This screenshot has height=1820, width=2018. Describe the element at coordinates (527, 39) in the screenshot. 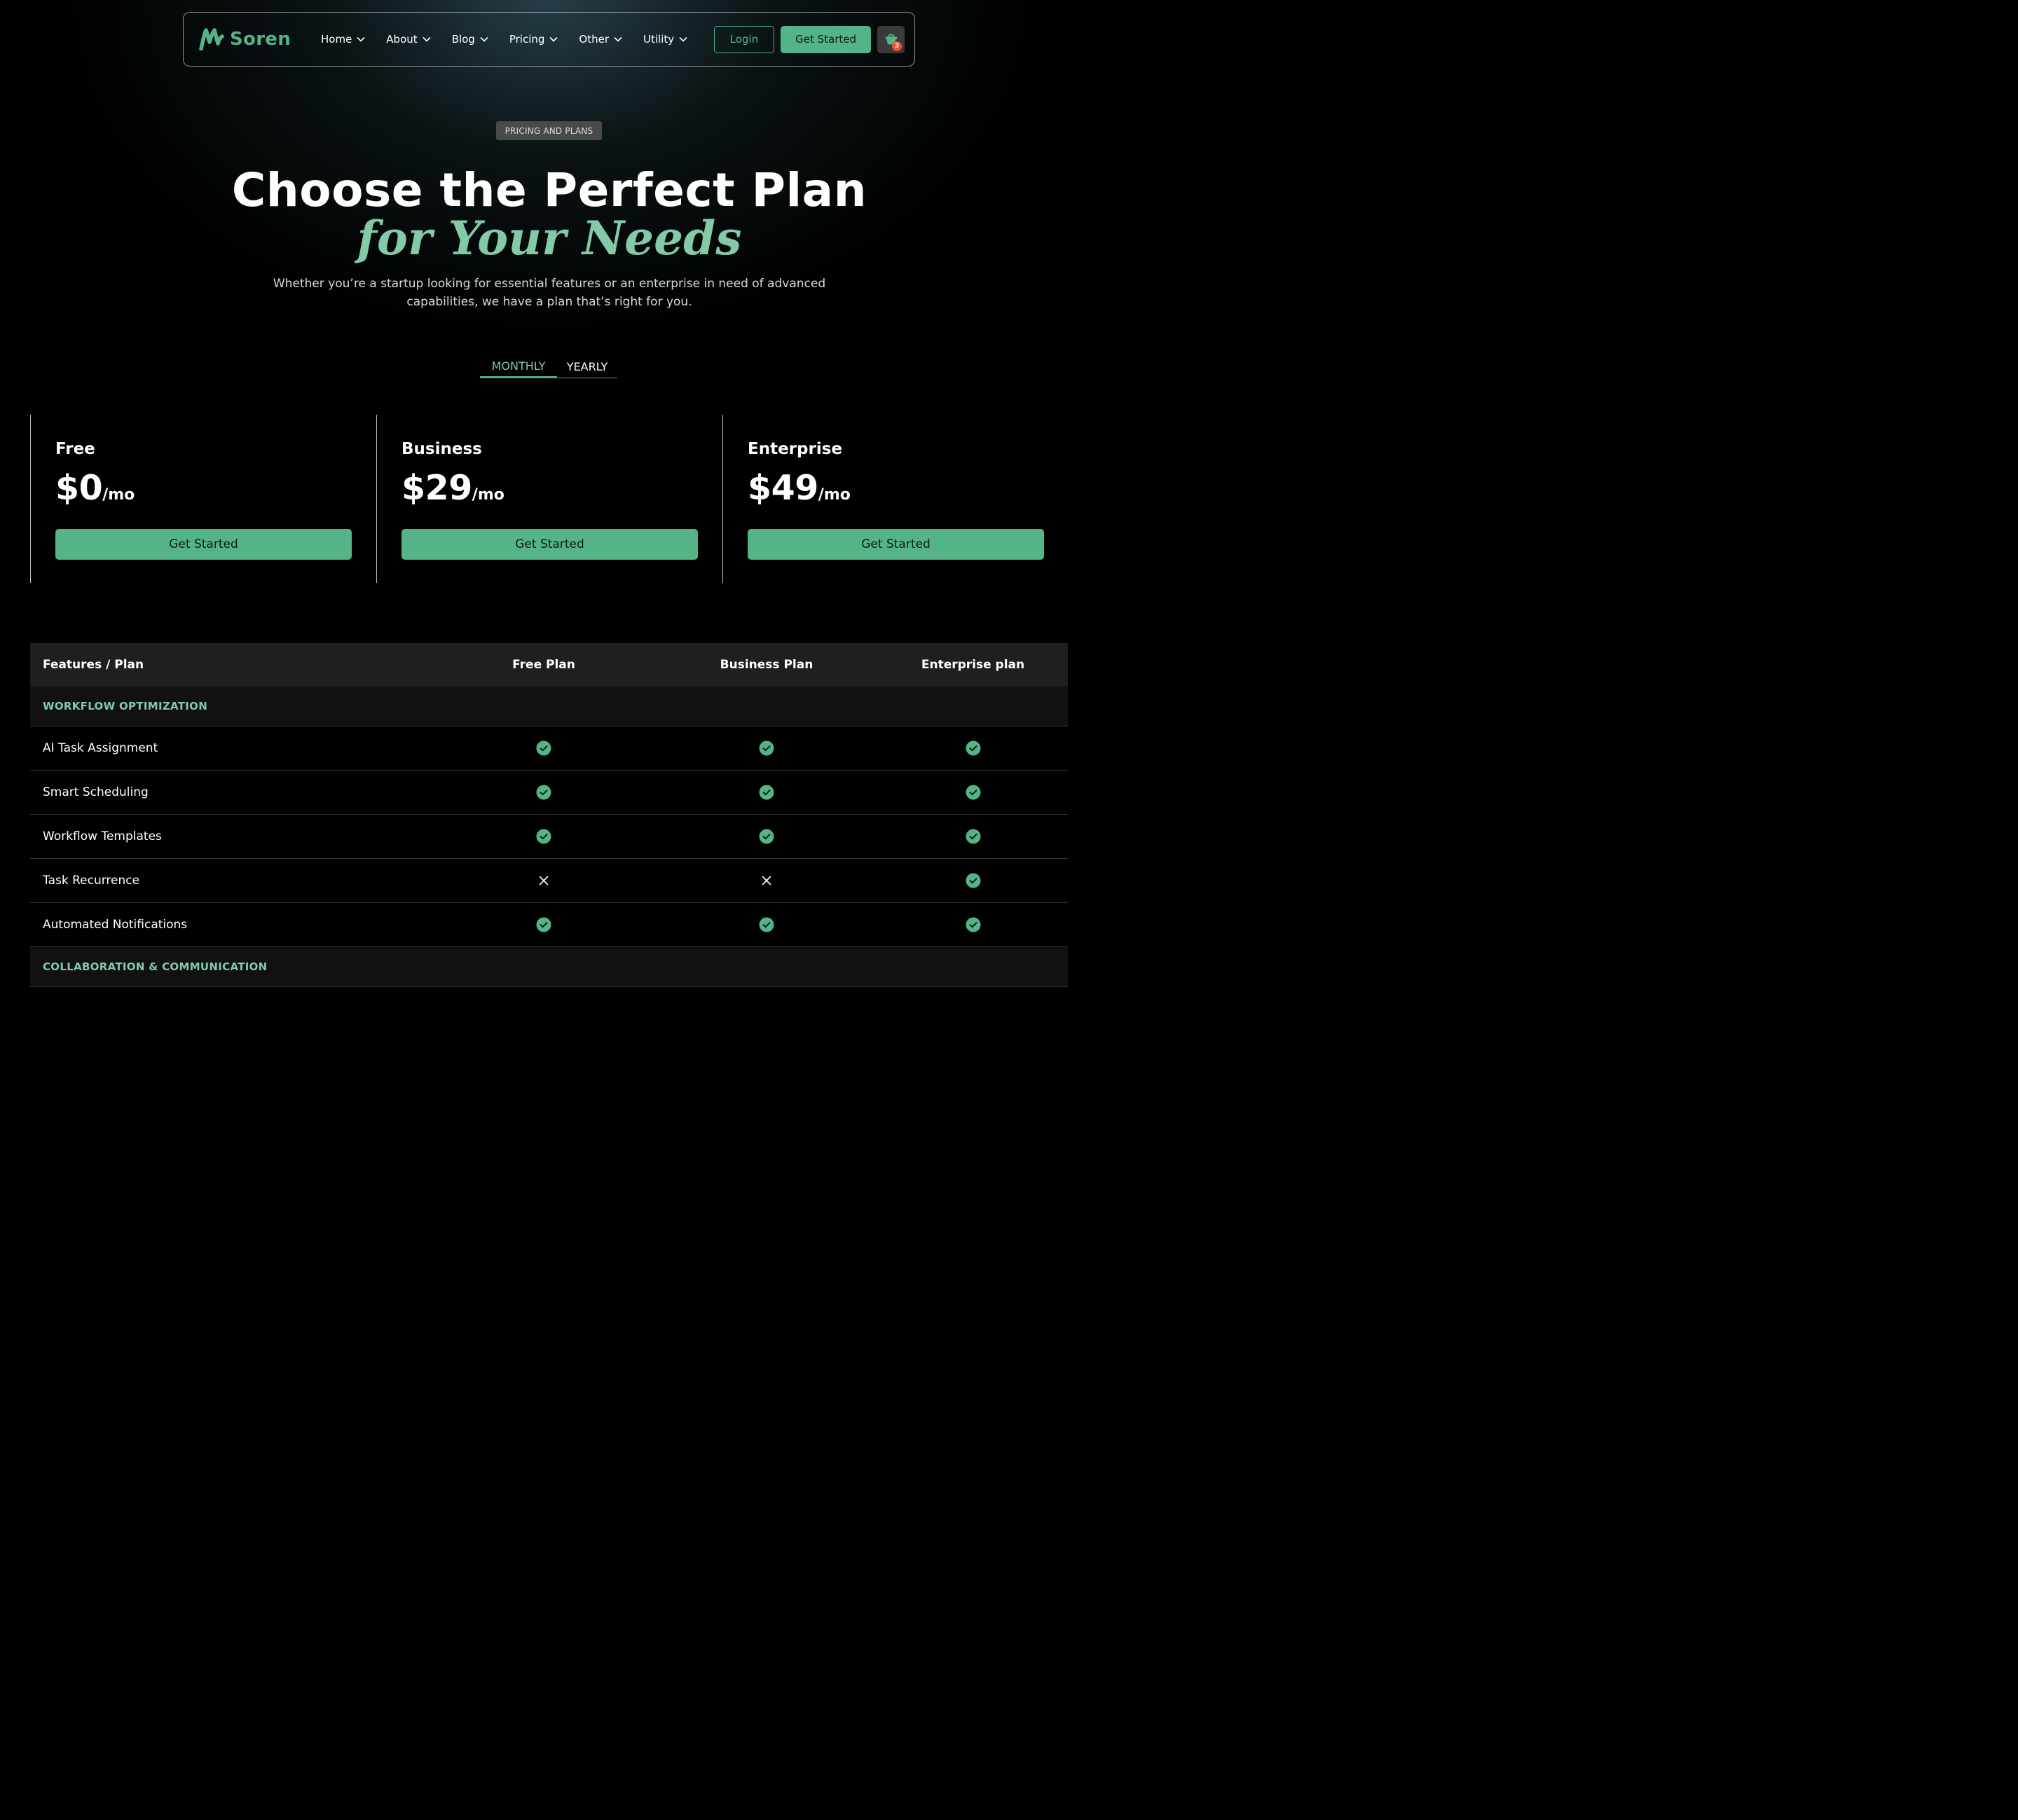

I see `nav-item-label: Pricing` at that location.